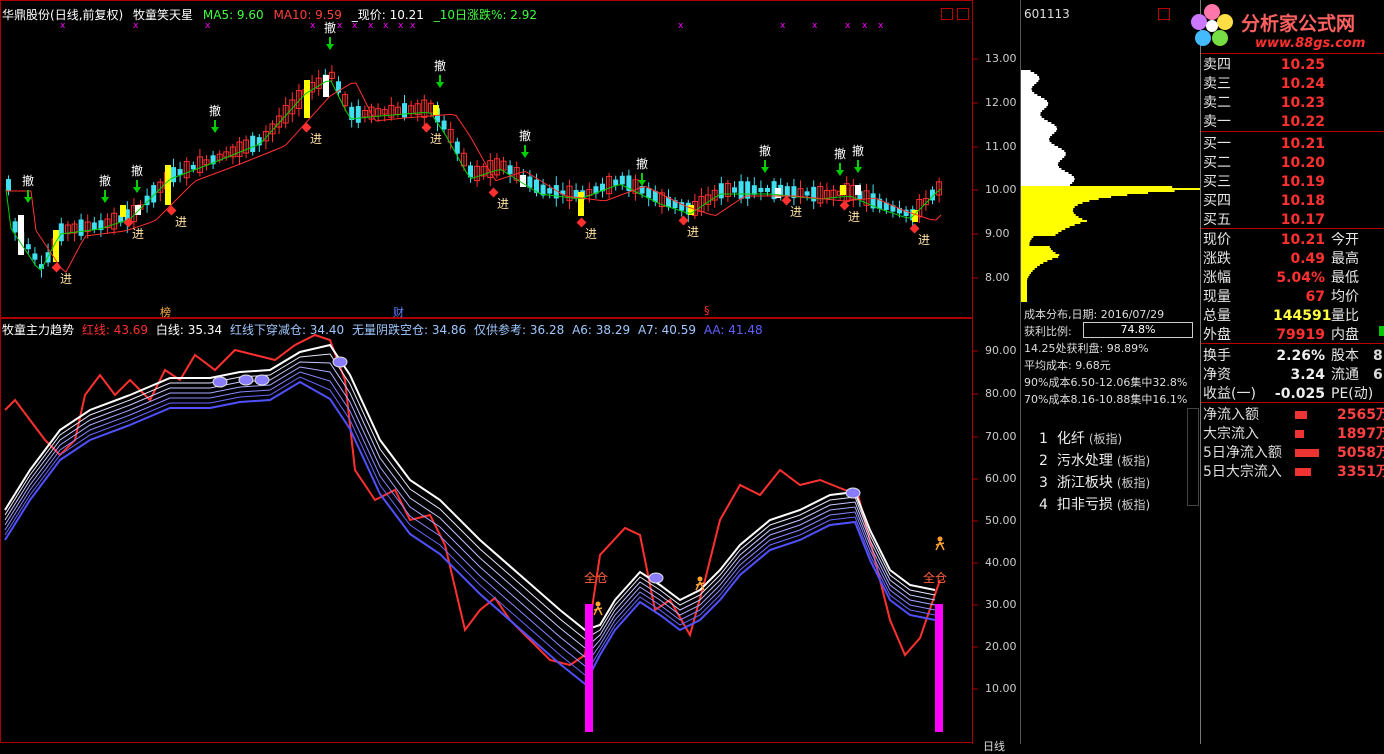 The image size is (1384, 754). I want to click on sector-item: 4 扣非亏损 (板指), so click(1094, 504).